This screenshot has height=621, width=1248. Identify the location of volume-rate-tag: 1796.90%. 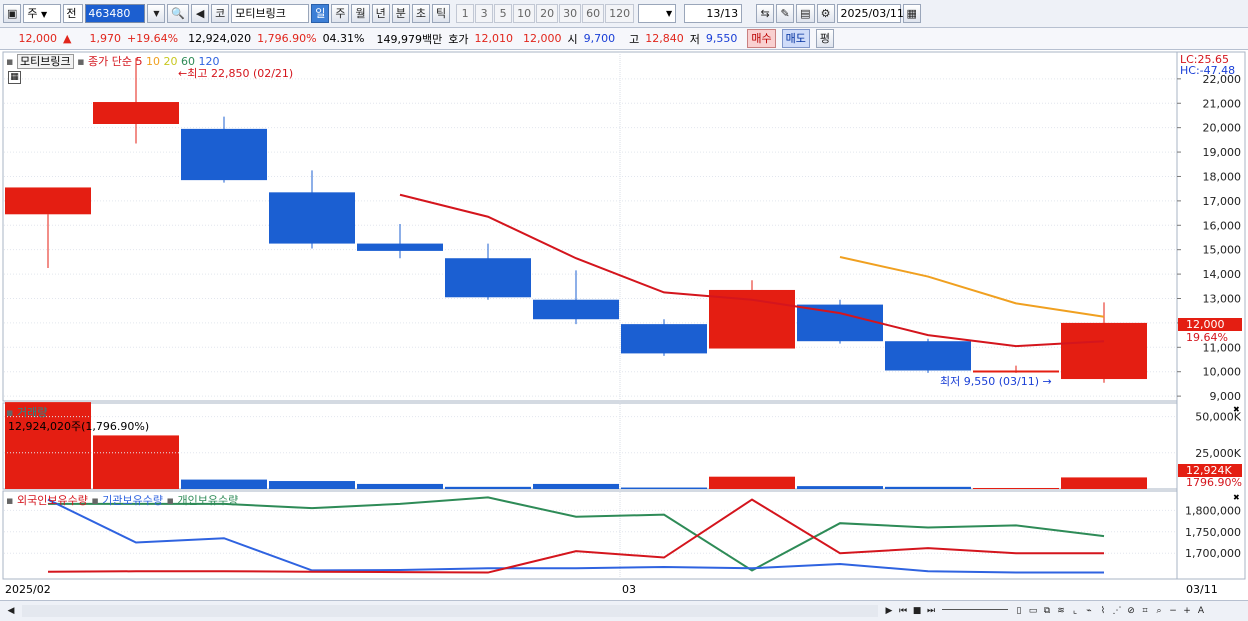
(1214, 482).